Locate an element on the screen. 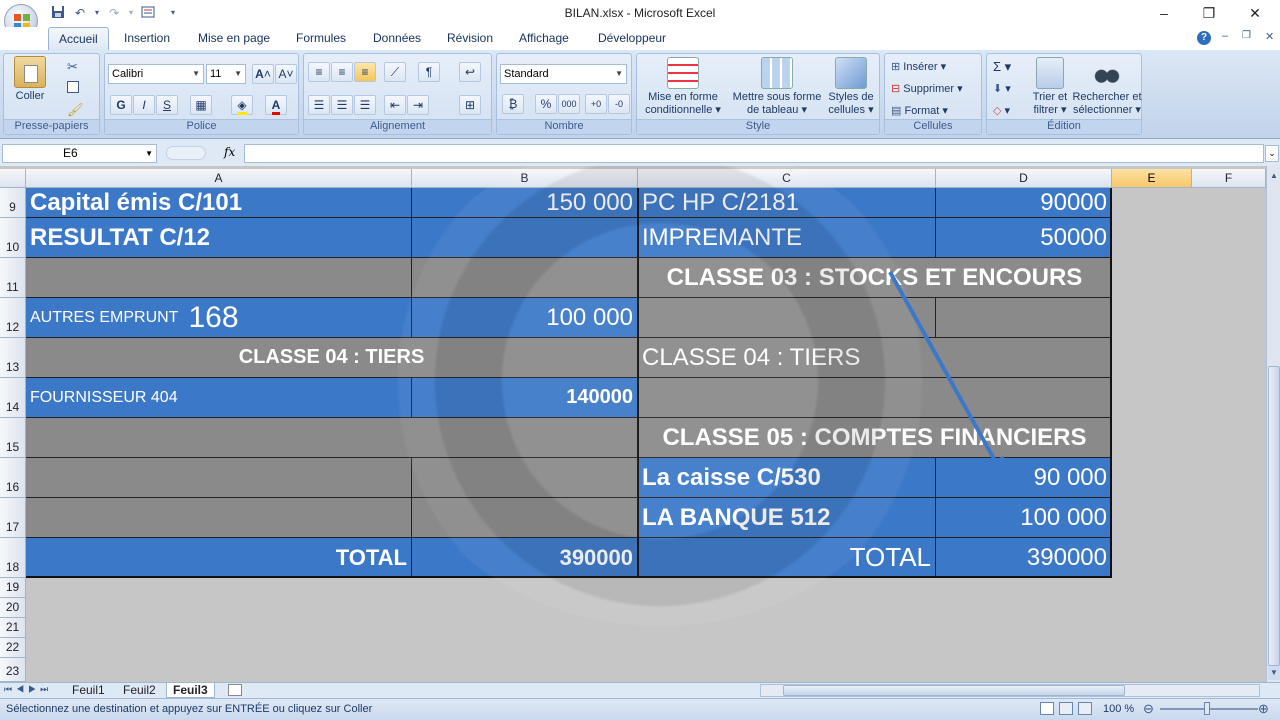 This screenshot has height=720, width=1280. merge-center-button: ⊞ is located at coordinates (470, 105).